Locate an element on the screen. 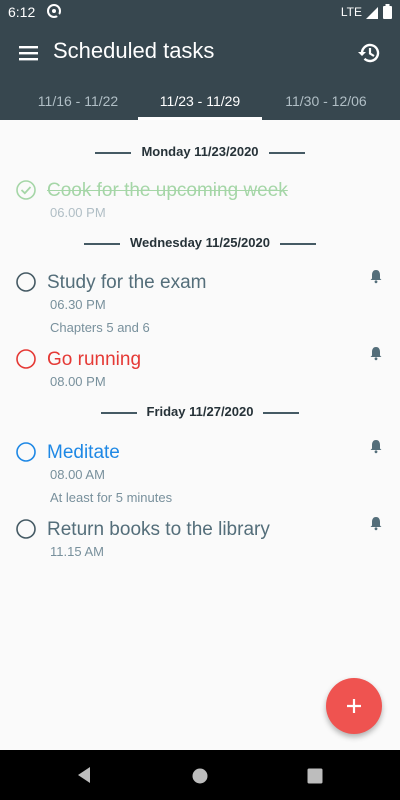 This screenshot has height=800, width=400. task-time: 11.15 AM is located at coordinates (77, 551).